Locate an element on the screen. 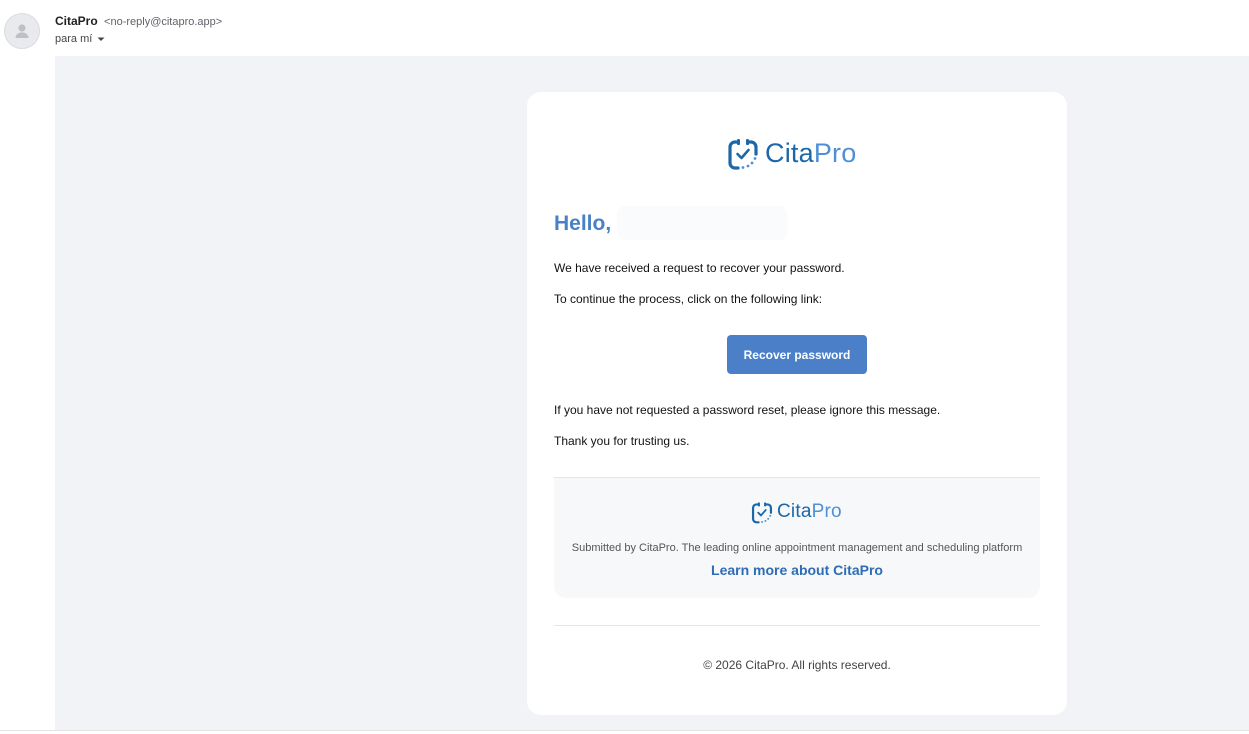 This screenshot has height=734, width=1249. recover-password-button: Recover password is located at coordinates (797, 354).